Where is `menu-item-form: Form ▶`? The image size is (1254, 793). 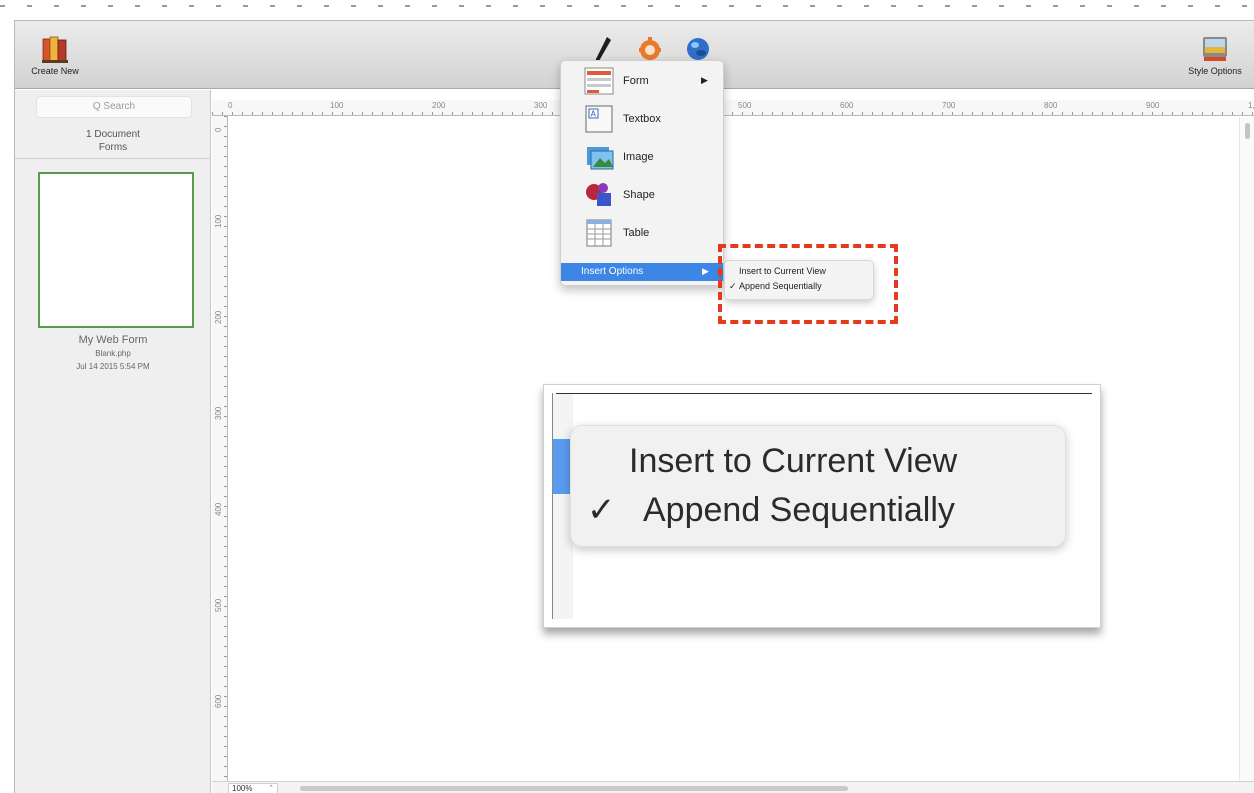 menu-item-form: Form ▶ is located at coordinates (642, 81).